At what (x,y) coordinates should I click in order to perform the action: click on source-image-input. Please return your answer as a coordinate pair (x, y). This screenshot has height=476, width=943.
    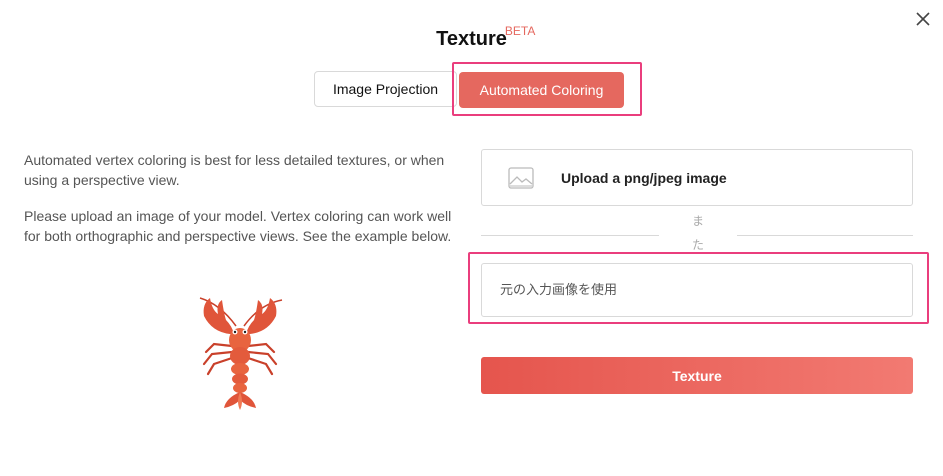
    Looking at the image, I should click on (697, 290).